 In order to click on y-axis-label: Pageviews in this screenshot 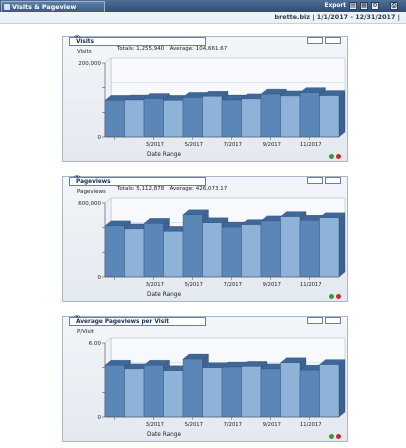, I will do `click(91, 192)`.